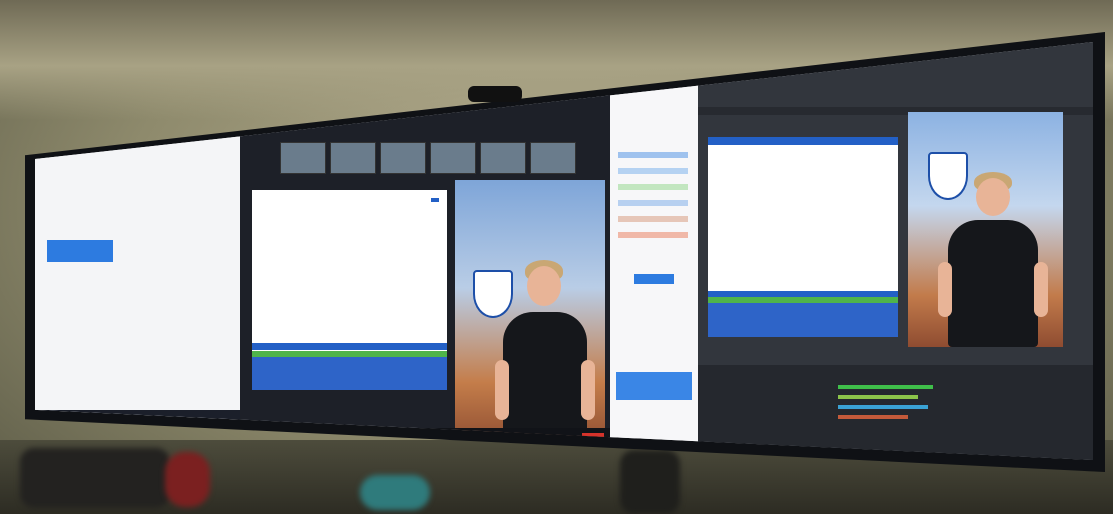 Image resolution: width=1113 pixels, height=514 pixels. Describe the element at coordinates (187, 479) in the screenshot. I see `red-bottle` at that location.